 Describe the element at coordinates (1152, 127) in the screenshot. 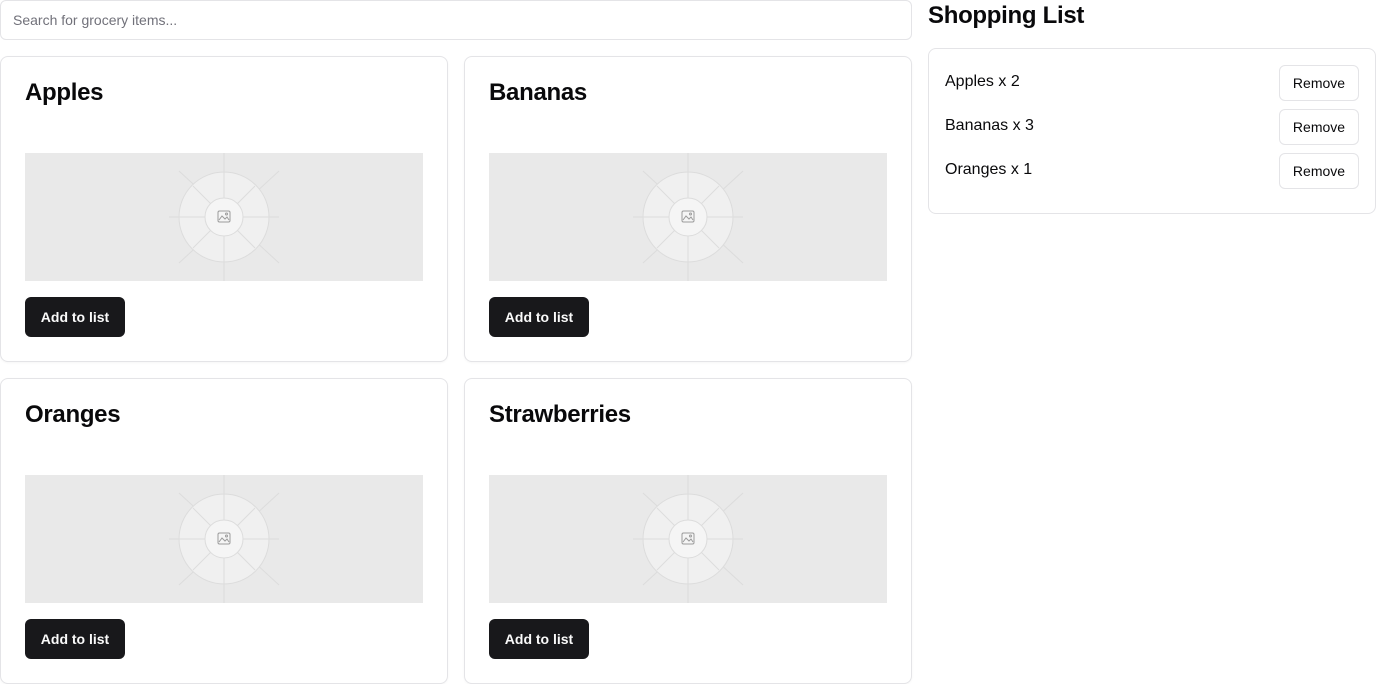

I see `list-item: Bananas x 3 Remove` at that location.